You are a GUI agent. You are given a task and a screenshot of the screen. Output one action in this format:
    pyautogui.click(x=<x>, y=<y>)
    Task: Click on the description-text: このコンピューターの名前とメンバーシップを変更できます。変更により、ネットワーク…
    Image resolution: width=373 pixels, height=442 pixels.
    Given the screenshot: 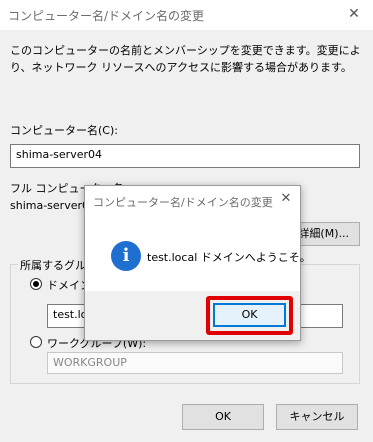 What is the action you would take?
    pyautogui.click(x=185, y=59)
    